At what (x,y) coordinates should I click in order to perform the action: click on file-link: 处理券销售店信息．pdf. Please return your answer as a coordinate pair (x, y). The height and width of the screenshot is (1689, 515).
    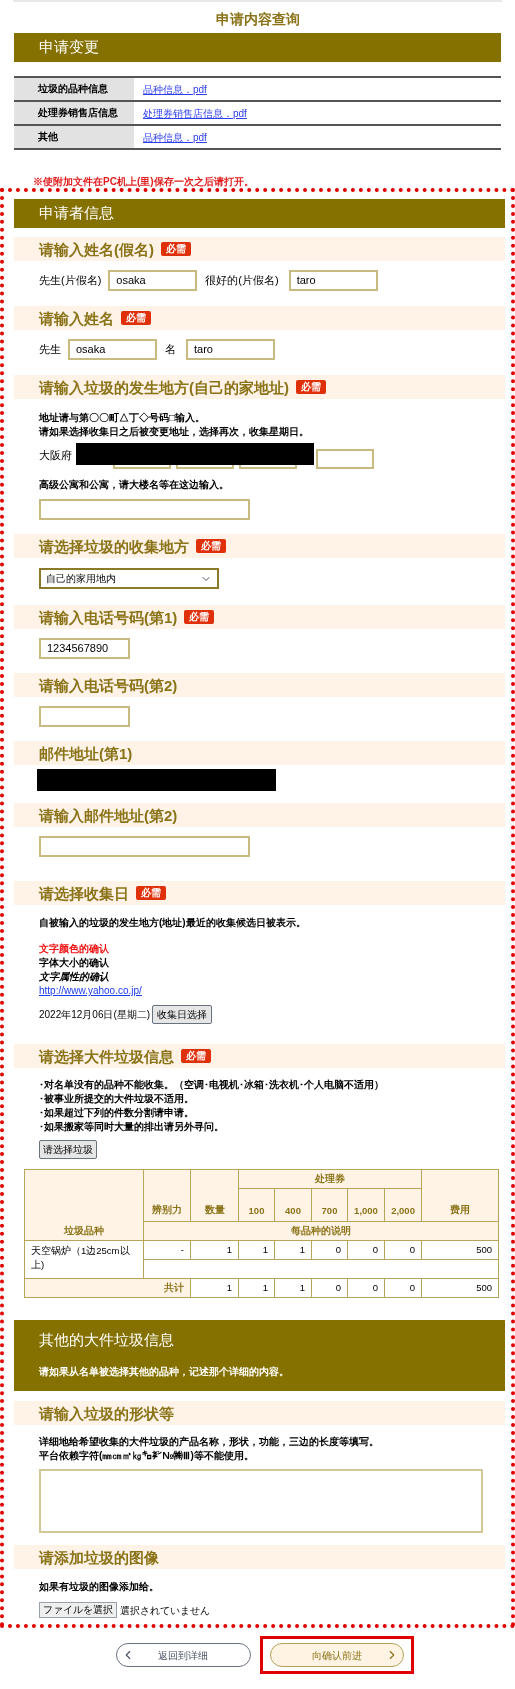
    Looking at the image, I should click on (195, 113).